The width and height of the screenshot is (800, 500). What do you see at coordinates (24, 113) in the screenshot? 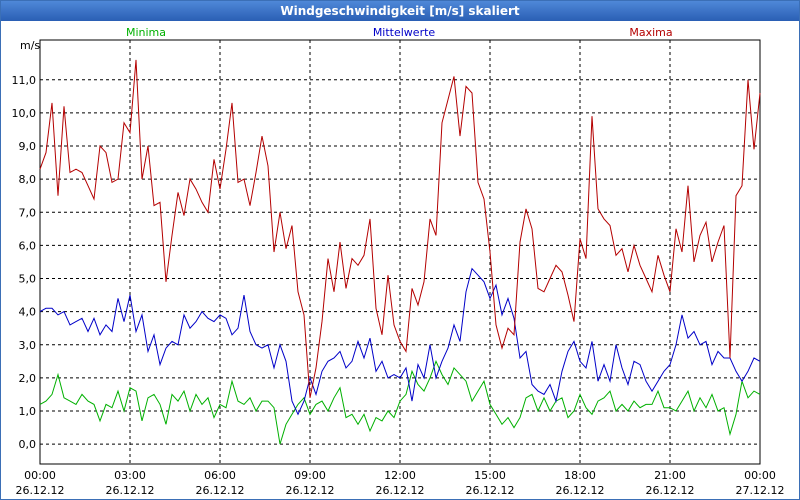
I see `y-tick-label: 10,0` at bounding box center [24, 113].